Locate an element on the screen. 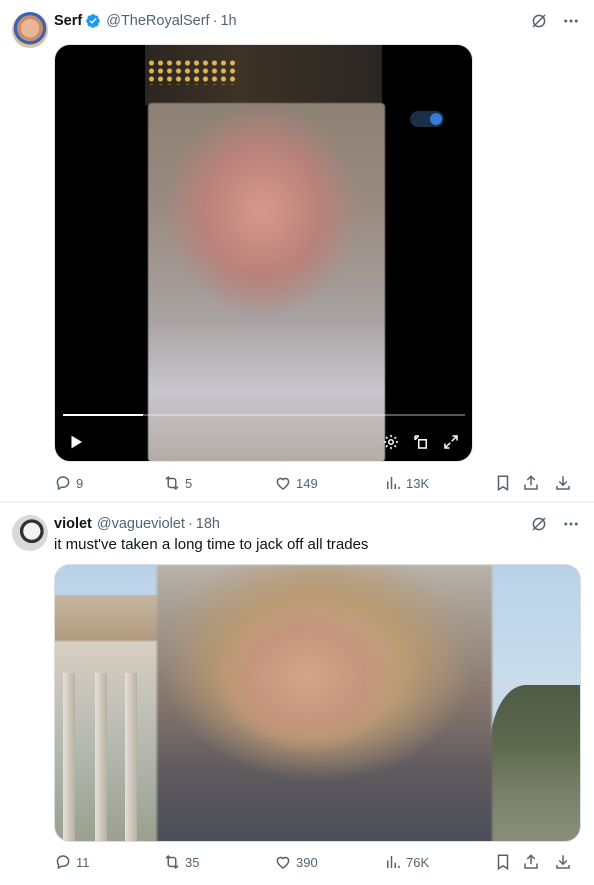  like-count: 390 is located at coordinates (307, 862).